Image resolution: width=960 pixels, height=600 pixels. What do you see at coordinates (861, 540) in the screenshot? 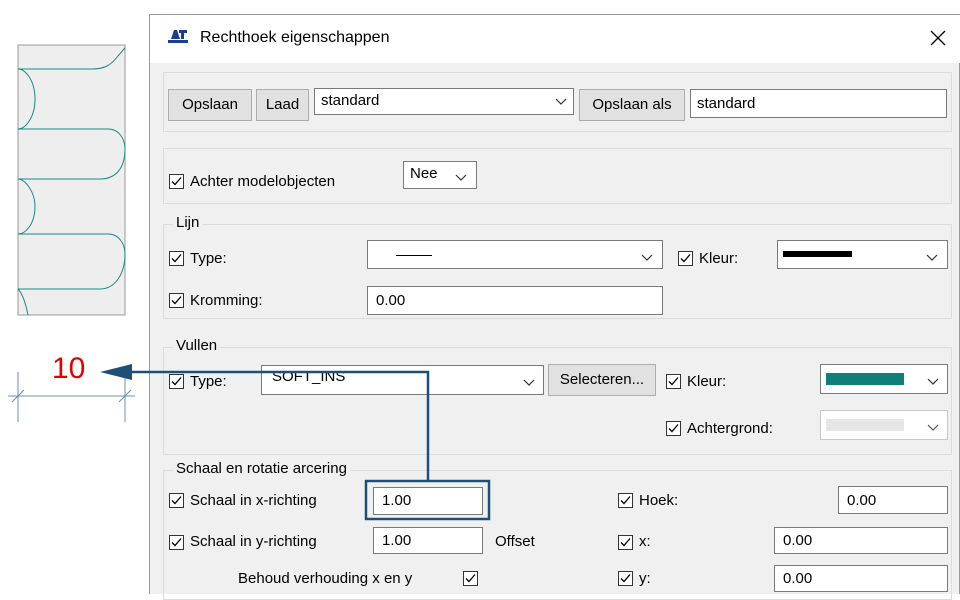
I see `offset-x-field: 0.00` at bounding box center [861, 540].